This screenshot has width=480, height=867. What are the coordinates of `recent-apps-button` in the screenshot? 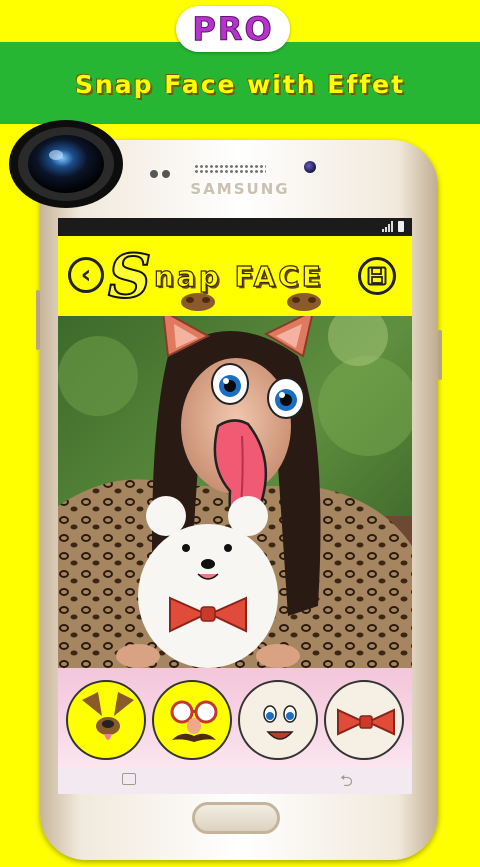 It's located at (129, 779).